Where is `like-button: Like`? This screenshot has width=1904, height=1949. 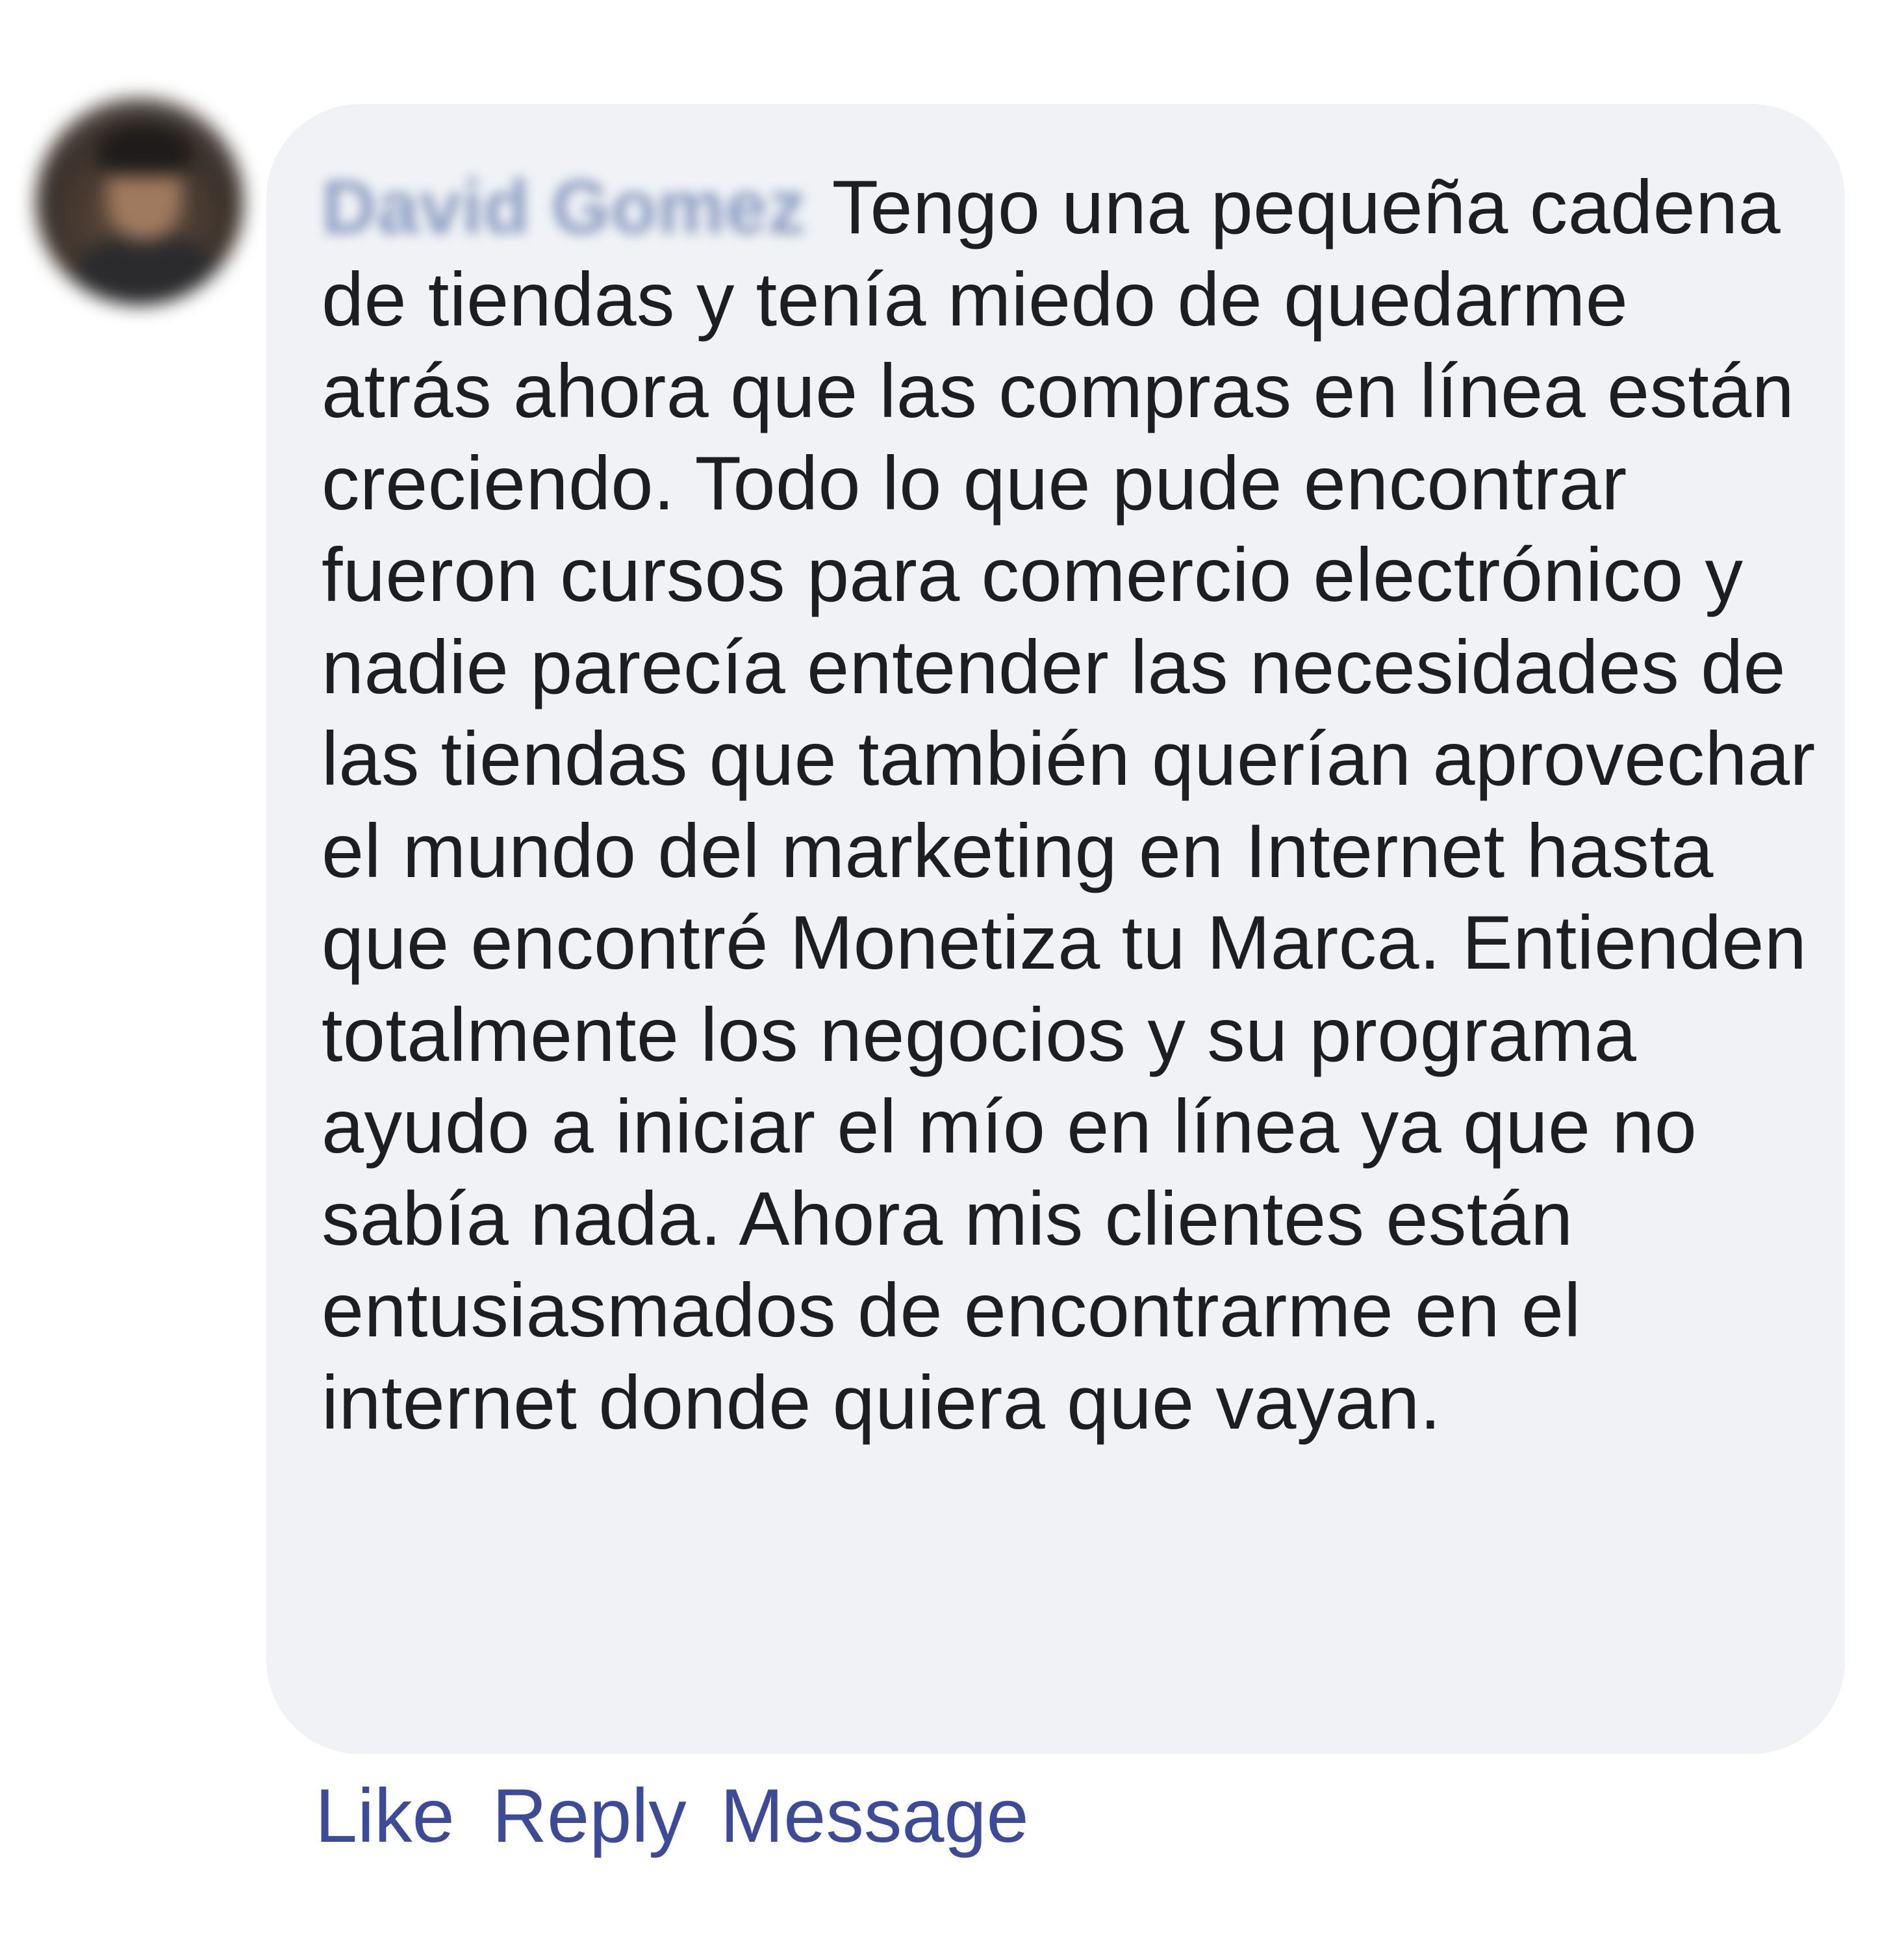
like-button: Like is located at coordinates (385, 1815).